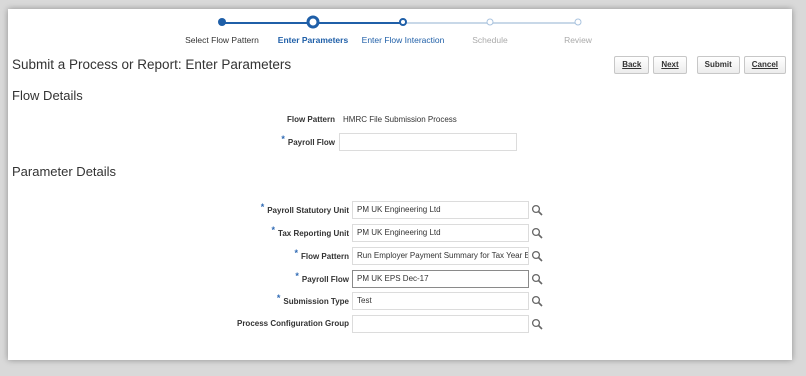  I want to click on param-label-wrap: * Payroll Flow, so click(322, 279).